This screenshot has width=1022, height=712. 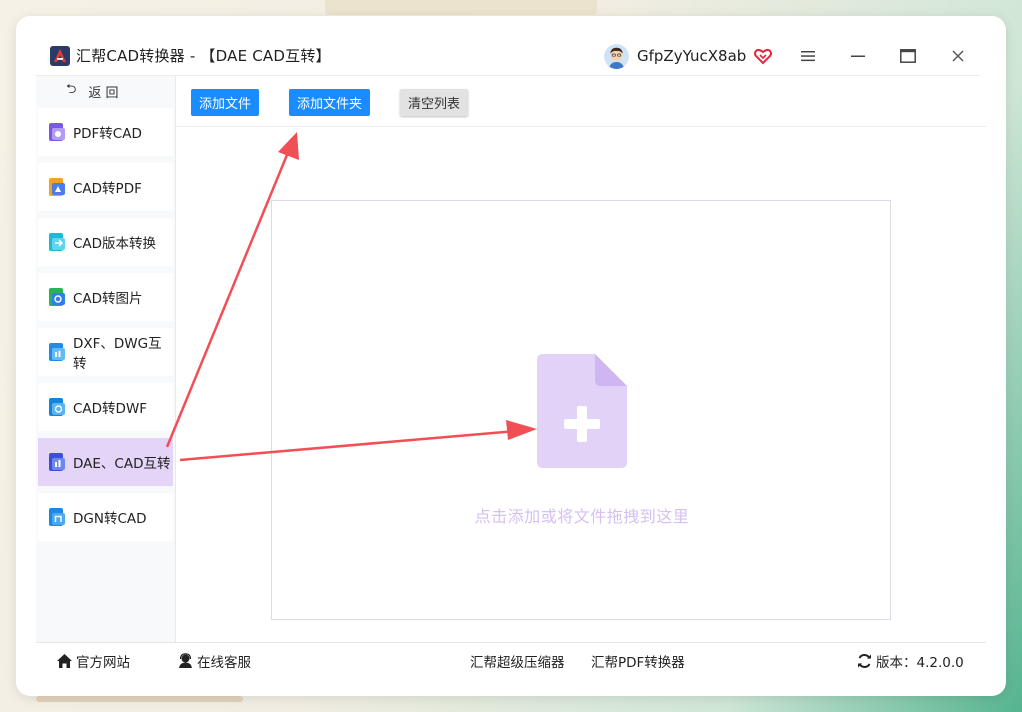 What do you see at coordinates (920, 663) in the screenshot?
I see `version-label: 版本：4.2.0.0` at bounding box center [920, 663].